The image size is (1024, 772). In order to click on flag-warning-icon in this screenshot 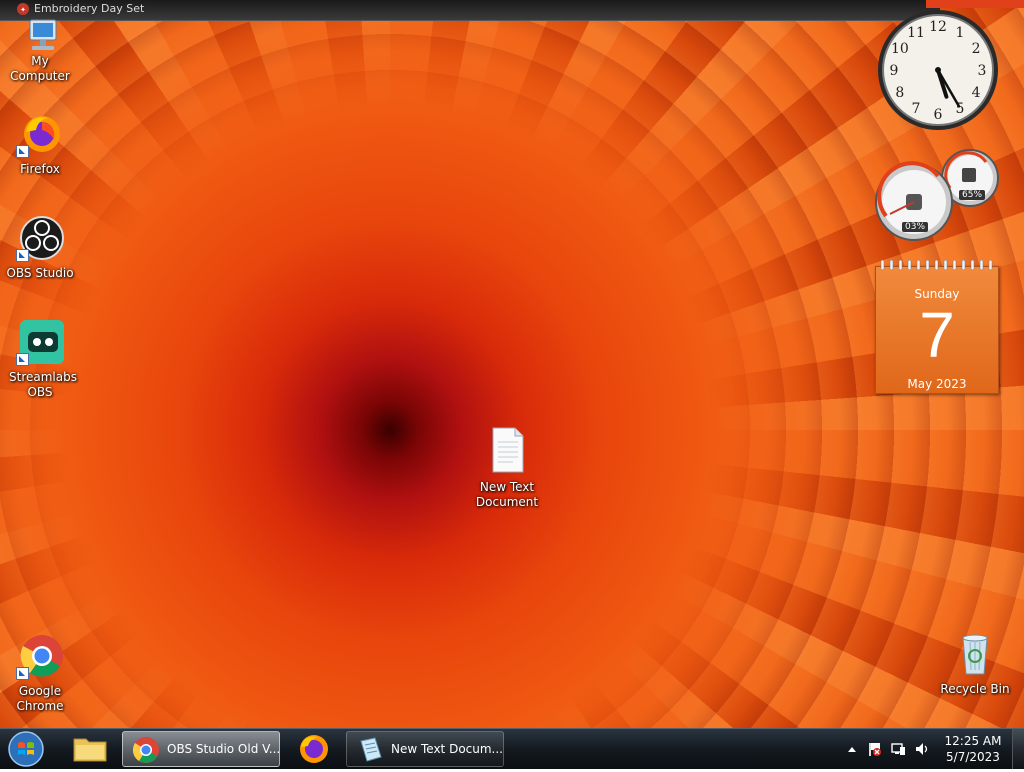, I will do `click(875, 749)`.